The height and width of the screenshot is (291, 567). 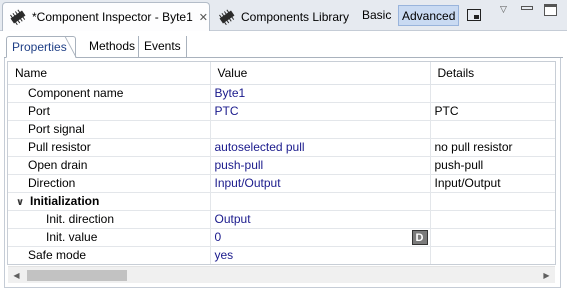 I want to click on chevron-down-icon: ∨, so click(x=23, y=202).